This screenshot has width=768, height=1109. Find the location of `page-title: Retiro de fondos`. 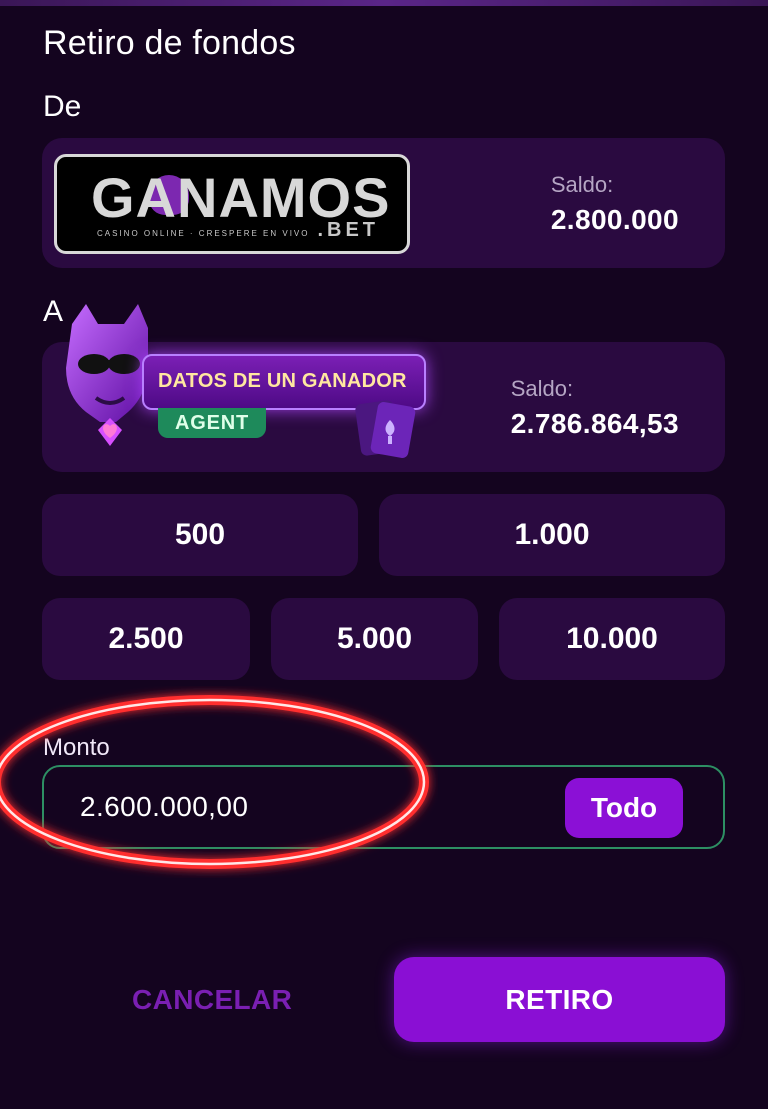

page-title: Retiro de fondos is located at coordinates (169, 43).